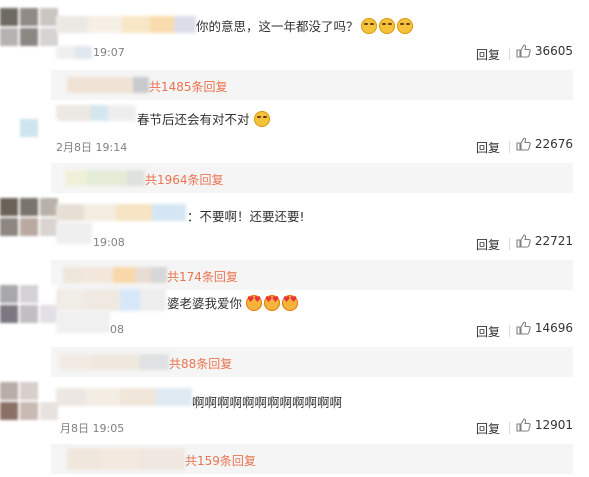 The width and height of the screenshot is (589, 477). Describe the element at coordinates (553, 425) in the screenshot. I see `like-count: 12901` at that location.